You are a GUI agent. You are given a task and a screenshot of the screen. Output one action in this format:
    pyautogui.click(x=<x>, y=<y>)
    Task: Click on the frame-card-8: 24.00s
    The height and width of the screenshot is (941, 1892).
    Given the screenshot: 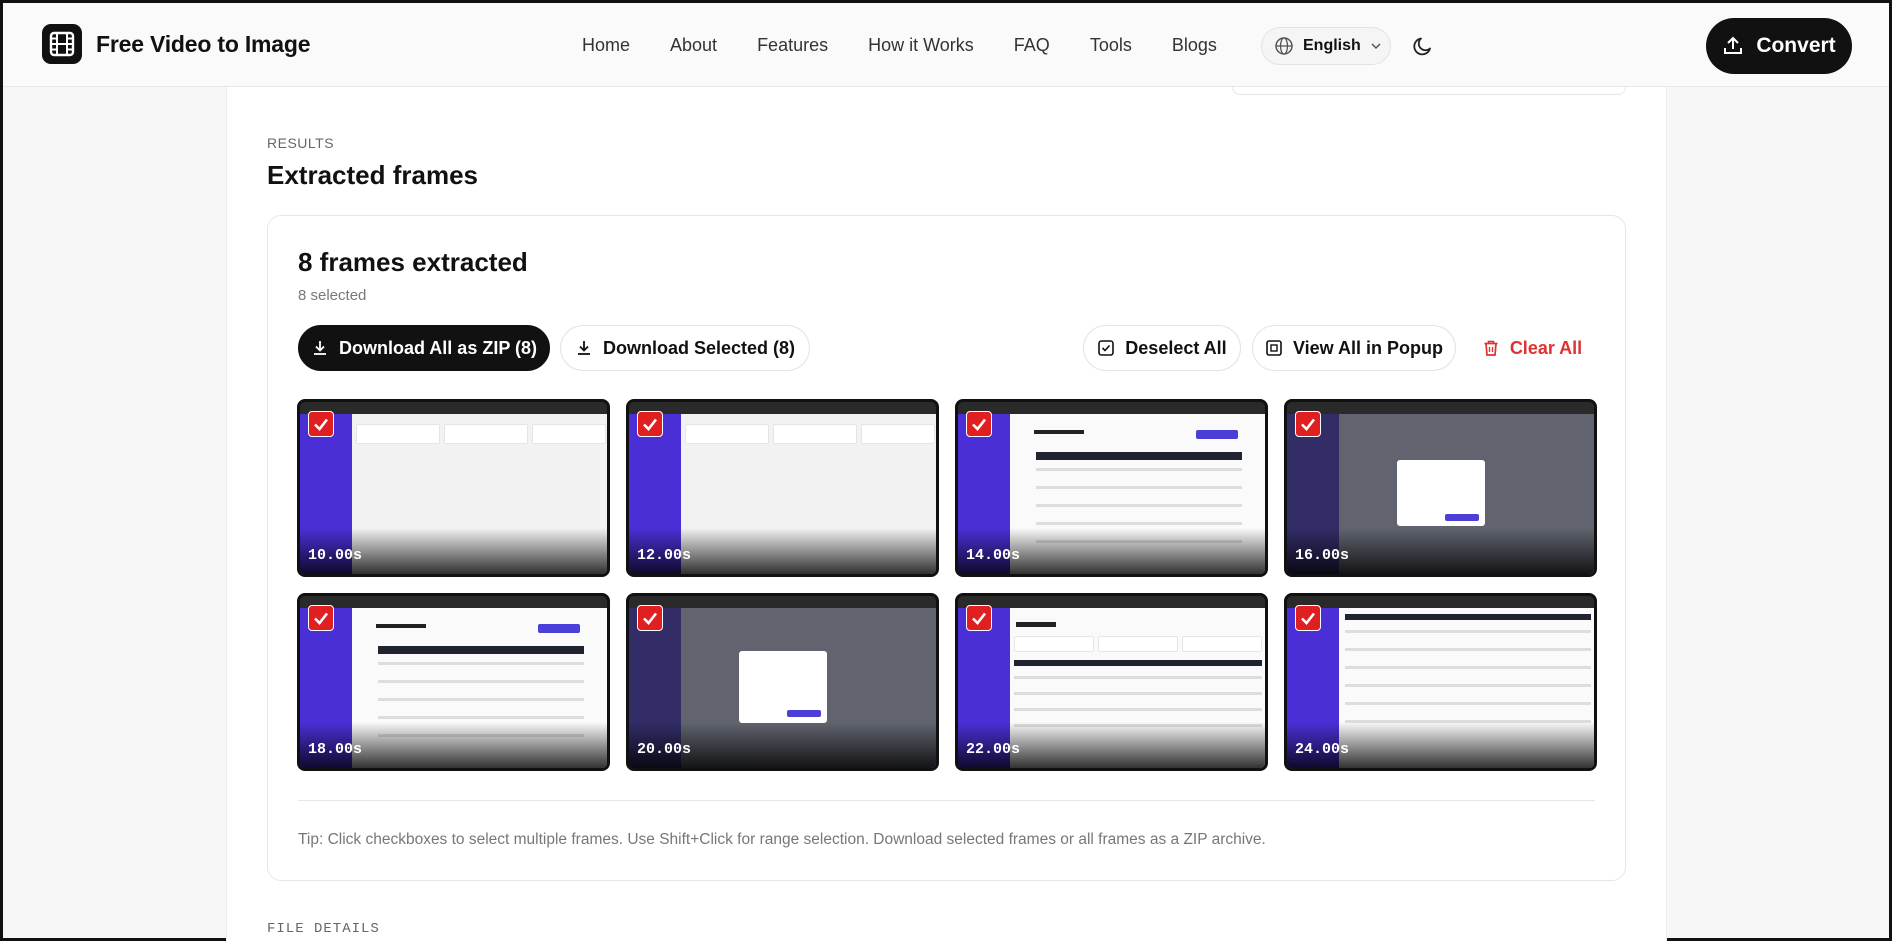 What is the action you would take?
    pyautogui.click(x=1440, y=682)
    